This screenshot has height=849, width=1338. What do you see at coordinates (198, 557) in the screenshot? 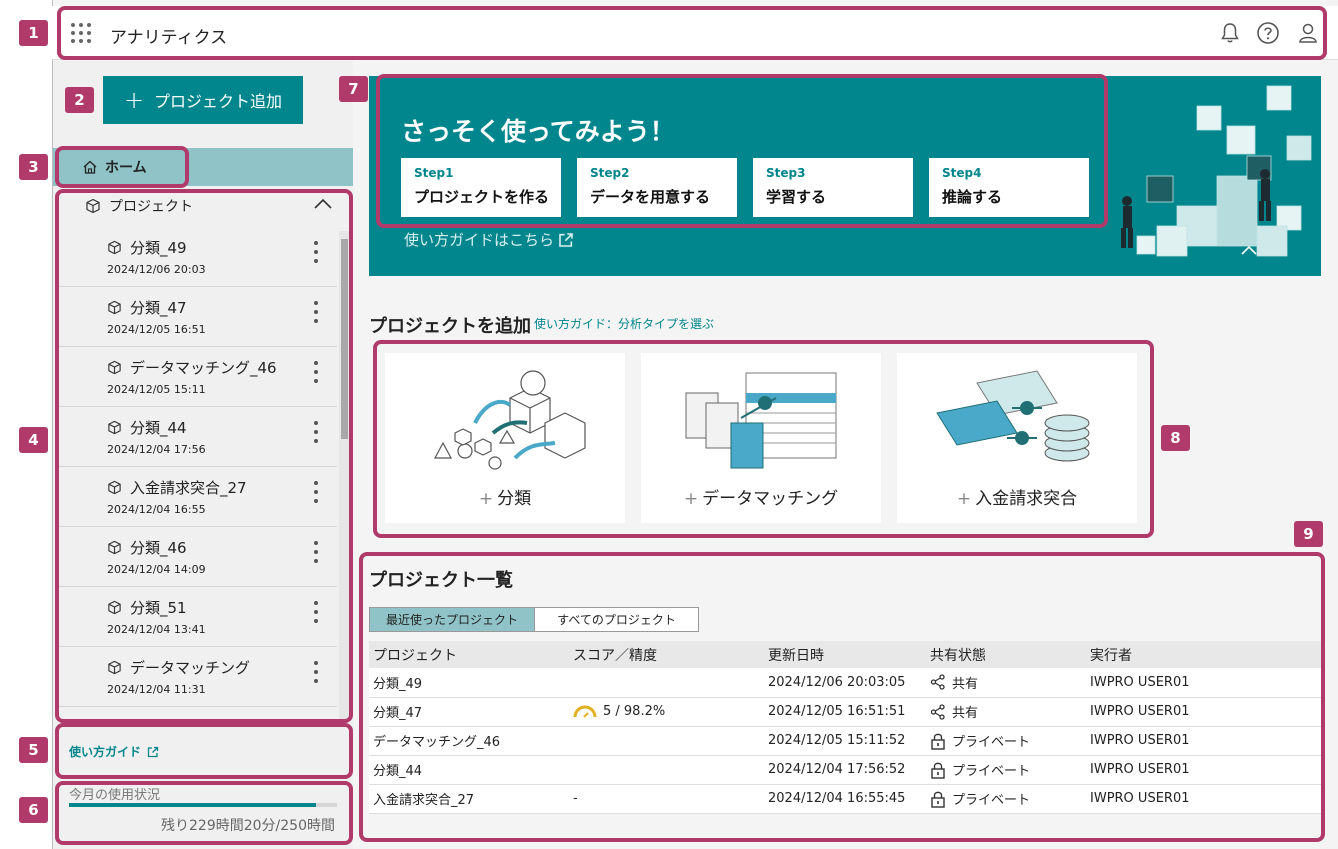
I see `sidebar-project-item: 分類_46 2024/12/04 14:09` at bounding box center [198, 557].